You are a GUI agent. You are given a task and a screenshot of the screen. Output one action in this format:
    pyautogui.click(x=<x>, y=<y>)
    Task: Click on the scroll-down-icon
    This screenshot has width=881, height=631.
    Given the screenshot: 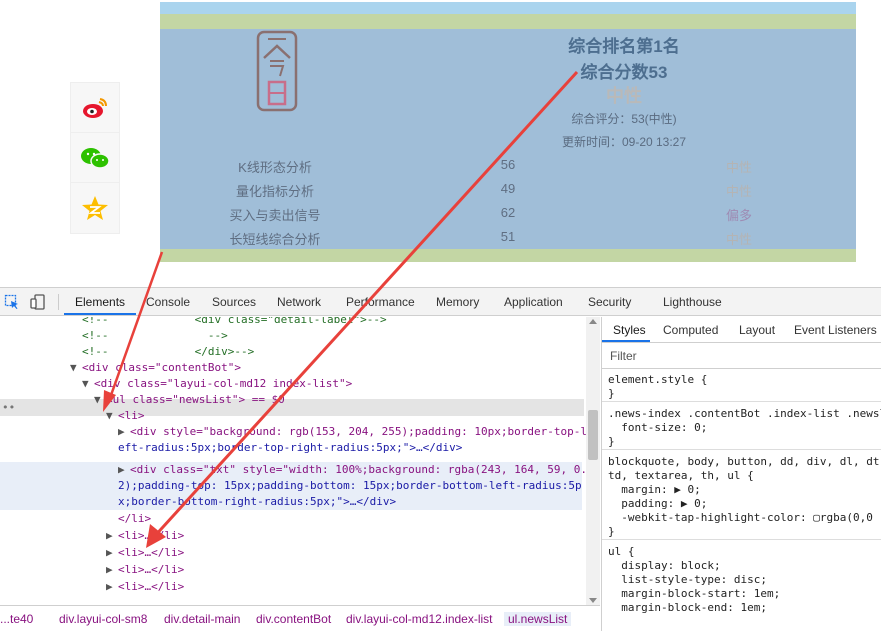 What is the action you would take?
    pyautogui.click(x=593, y=600)
    